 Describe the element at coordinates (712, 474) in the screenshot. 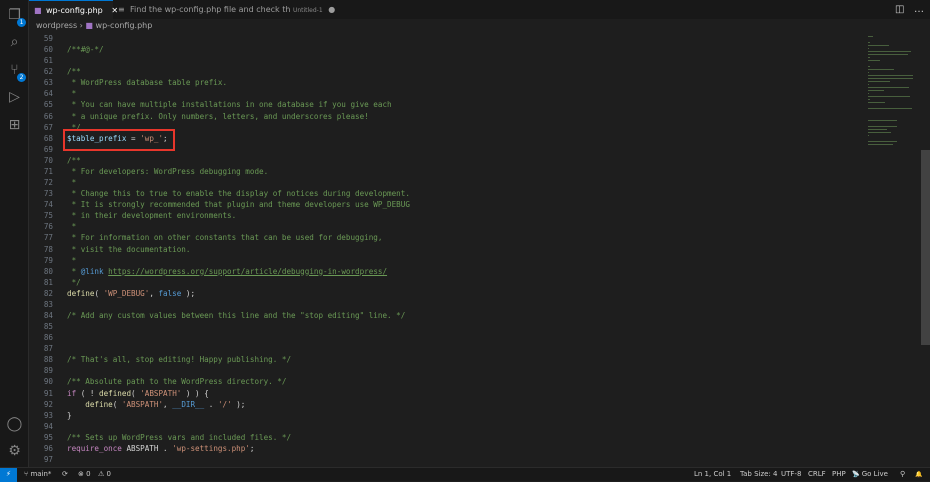

I see `cursor-position: Ln 1, Col 1` at that location.